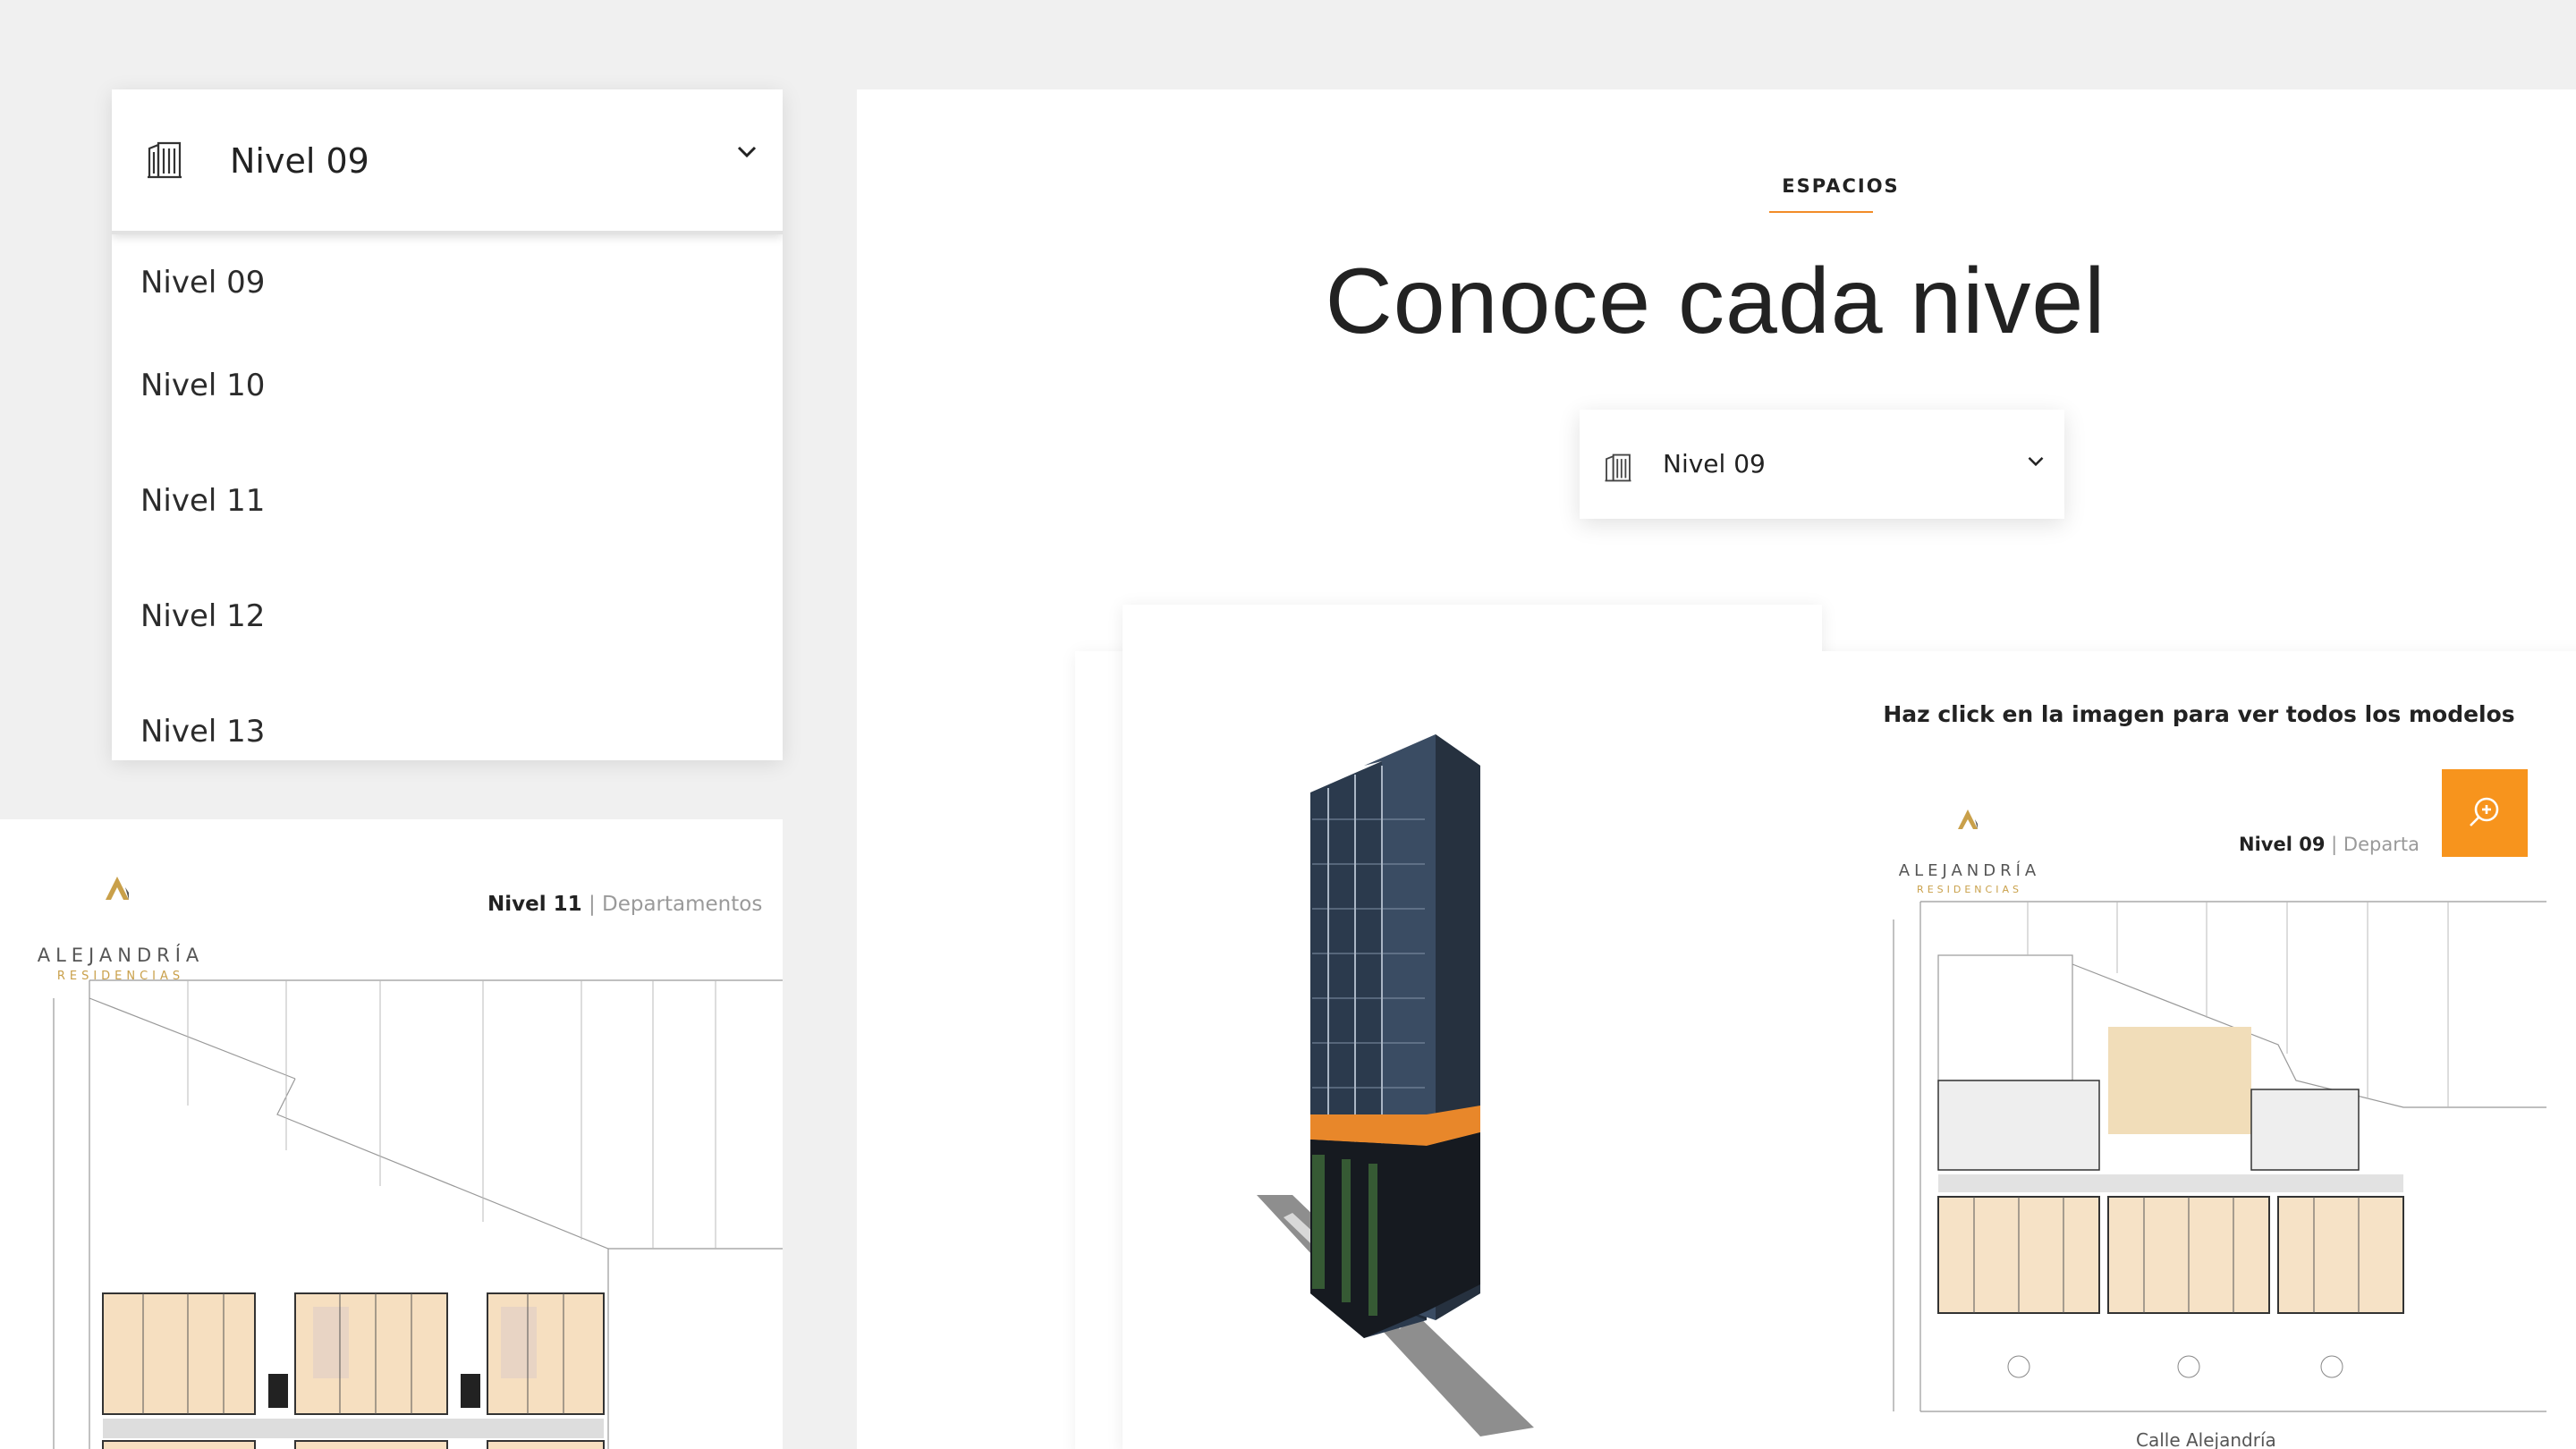 The height and width of the screenshot is (1449, 2576). I want to click on zoom-in-icon, so click(2485, 813).